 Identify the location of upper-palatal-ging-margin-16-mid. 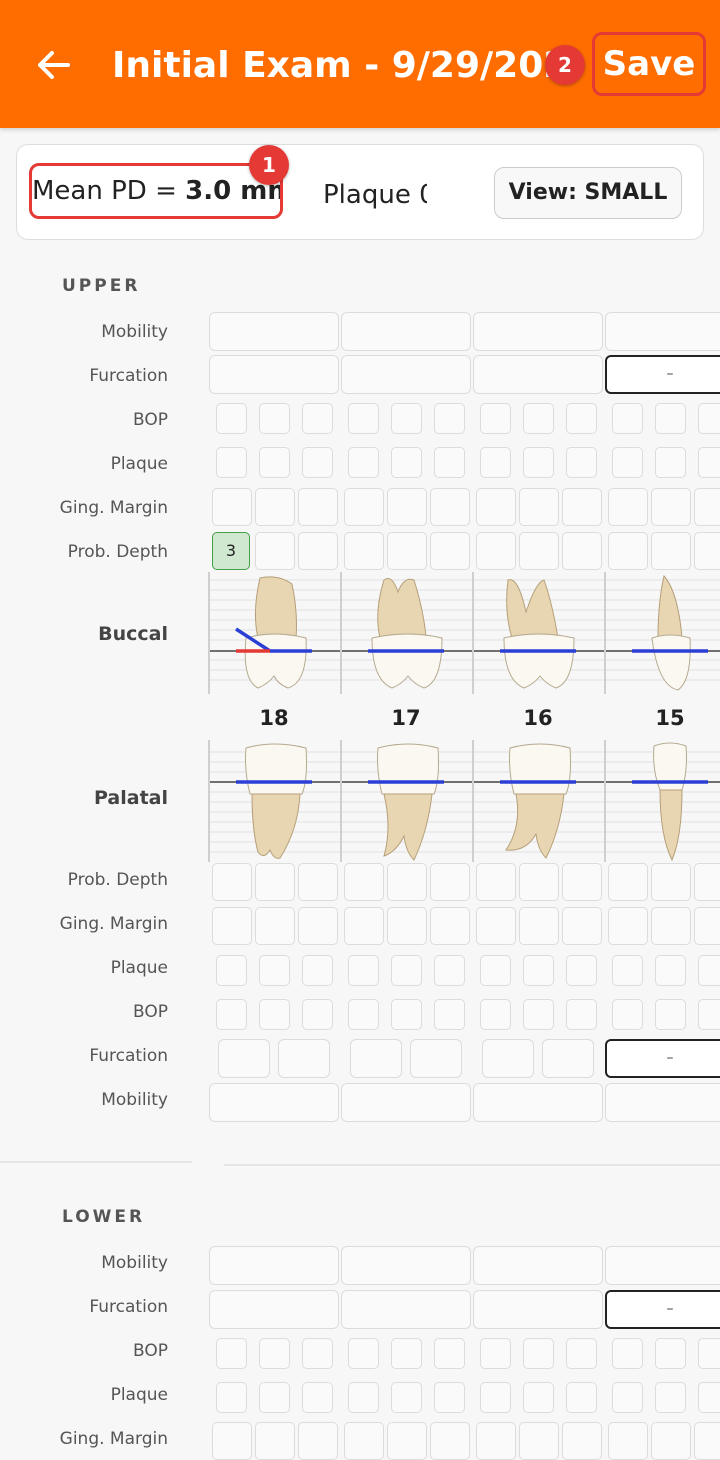
(539, 926).